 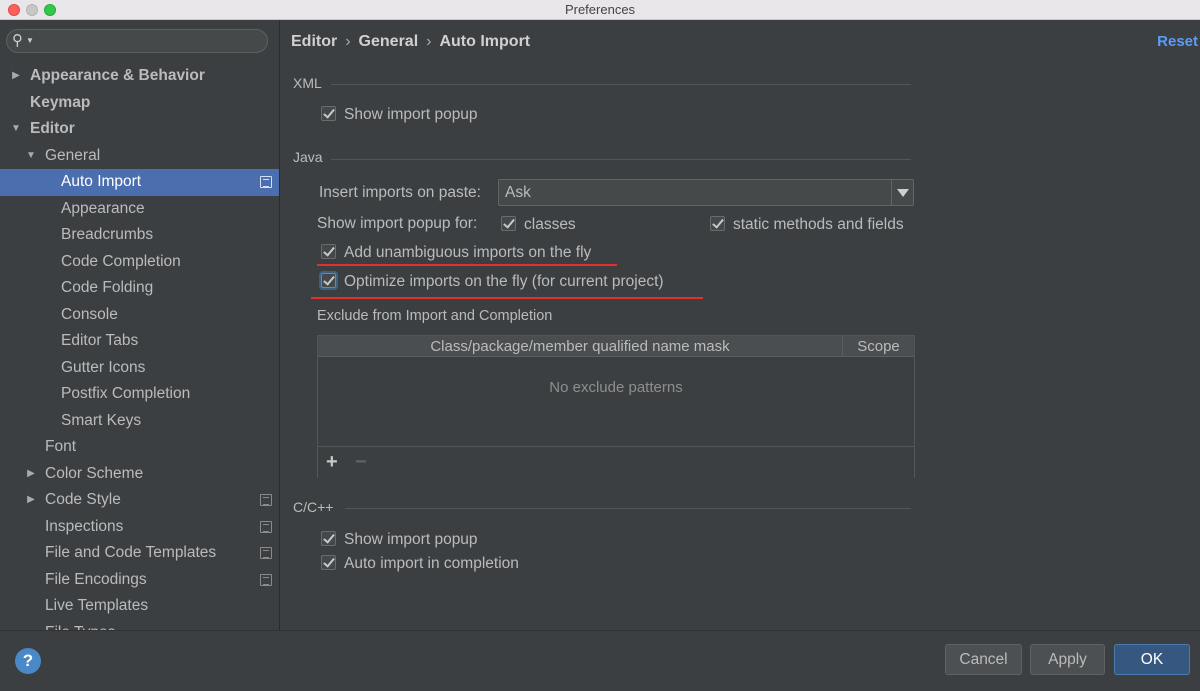 What do you see at coordinates (94, 473) in the screenshot?
I see `sidebar-item-label: Color Scheme` at bounding box center [94, 473].